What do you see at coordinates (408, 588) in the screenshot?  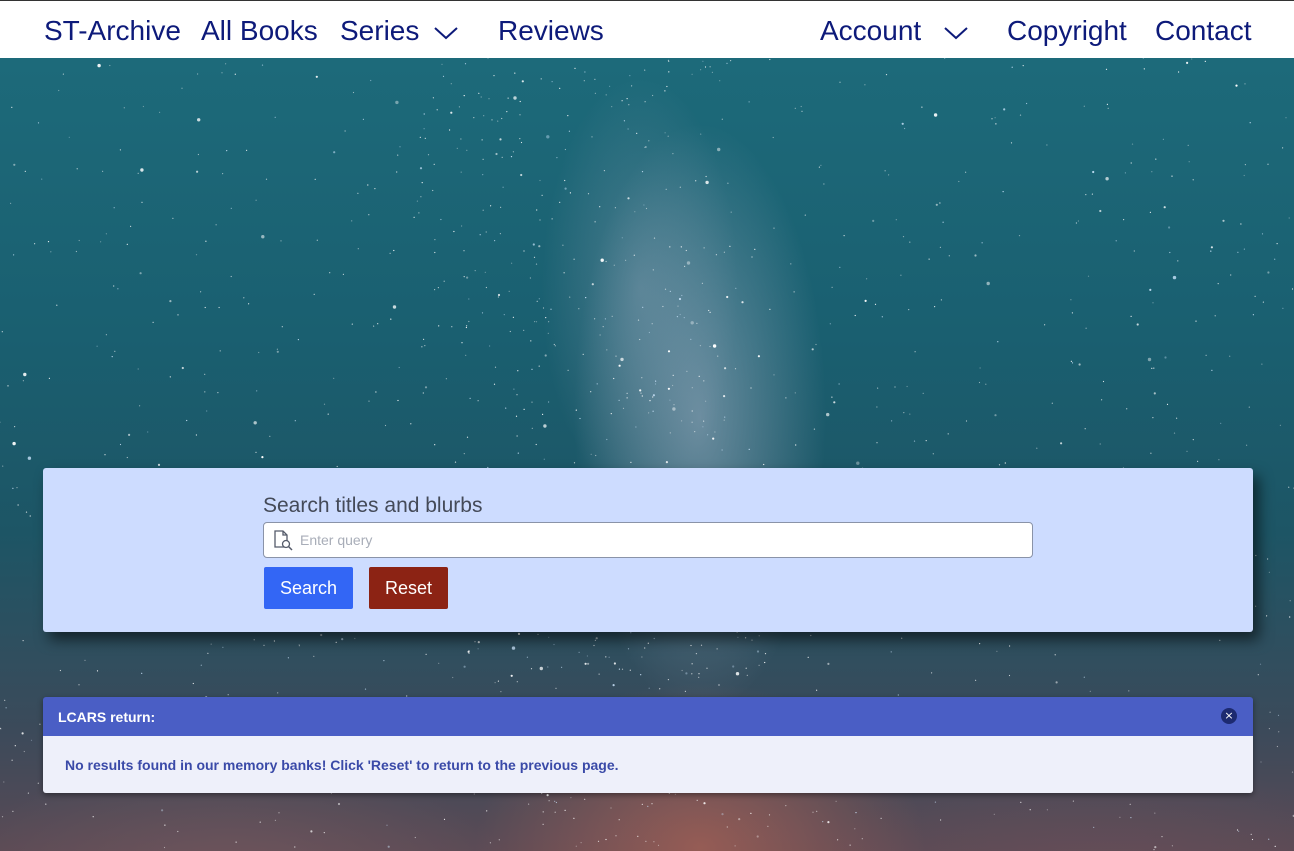 I see `reset-button: Reset` at bounding box center [408, 588].